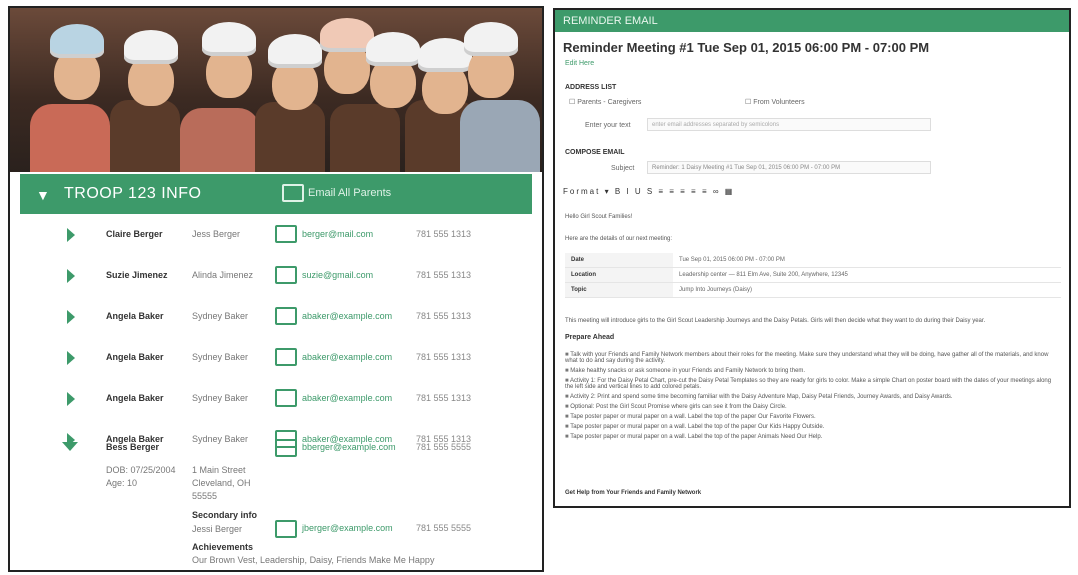 Image resolution: width=1078 pixels, height=575 pixels. I want to click on greeting-text: Hello Girl Scout Families!, so click(599, 217).